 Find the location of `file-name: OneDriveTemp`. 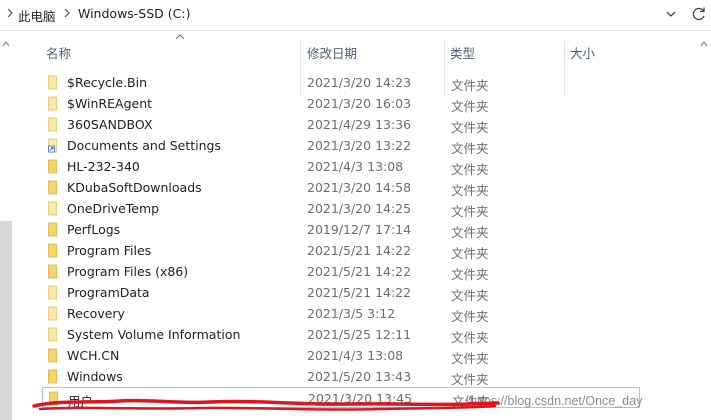

file-name: OneDriveTemp is located at coordinates (113, 208).